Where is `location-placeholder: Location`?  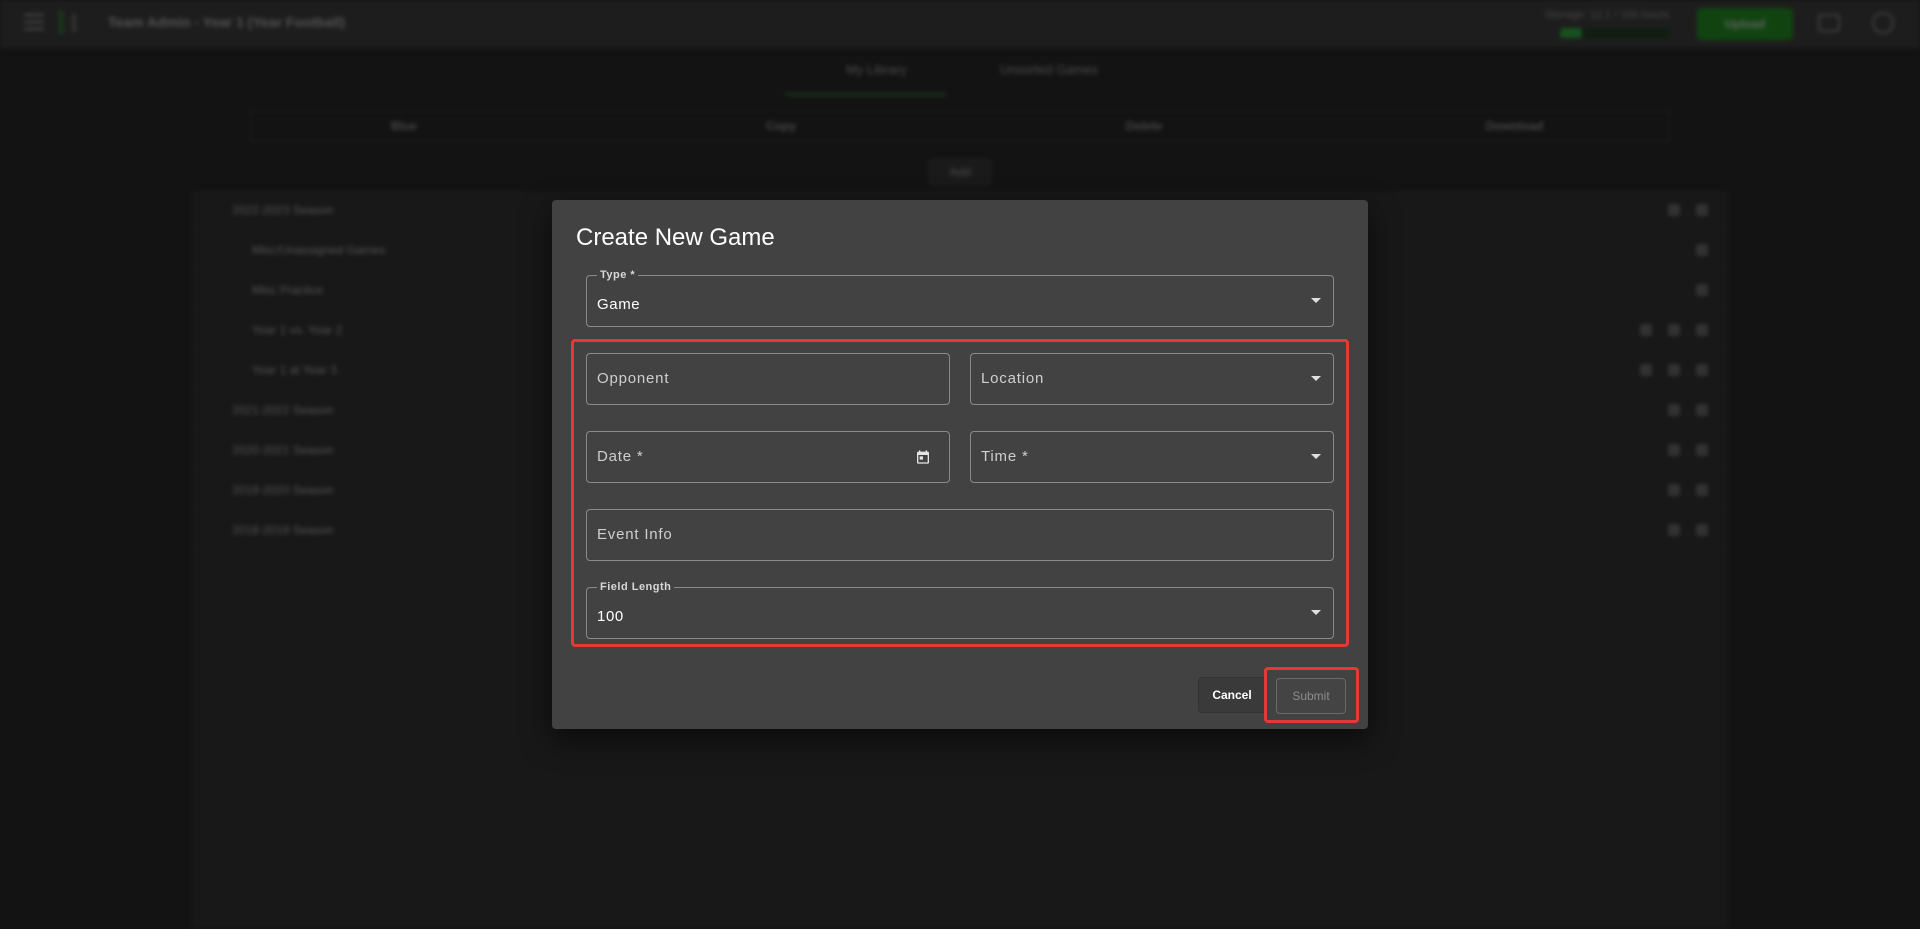
location-placeholder: Location is located at coordinates (1013, 378).